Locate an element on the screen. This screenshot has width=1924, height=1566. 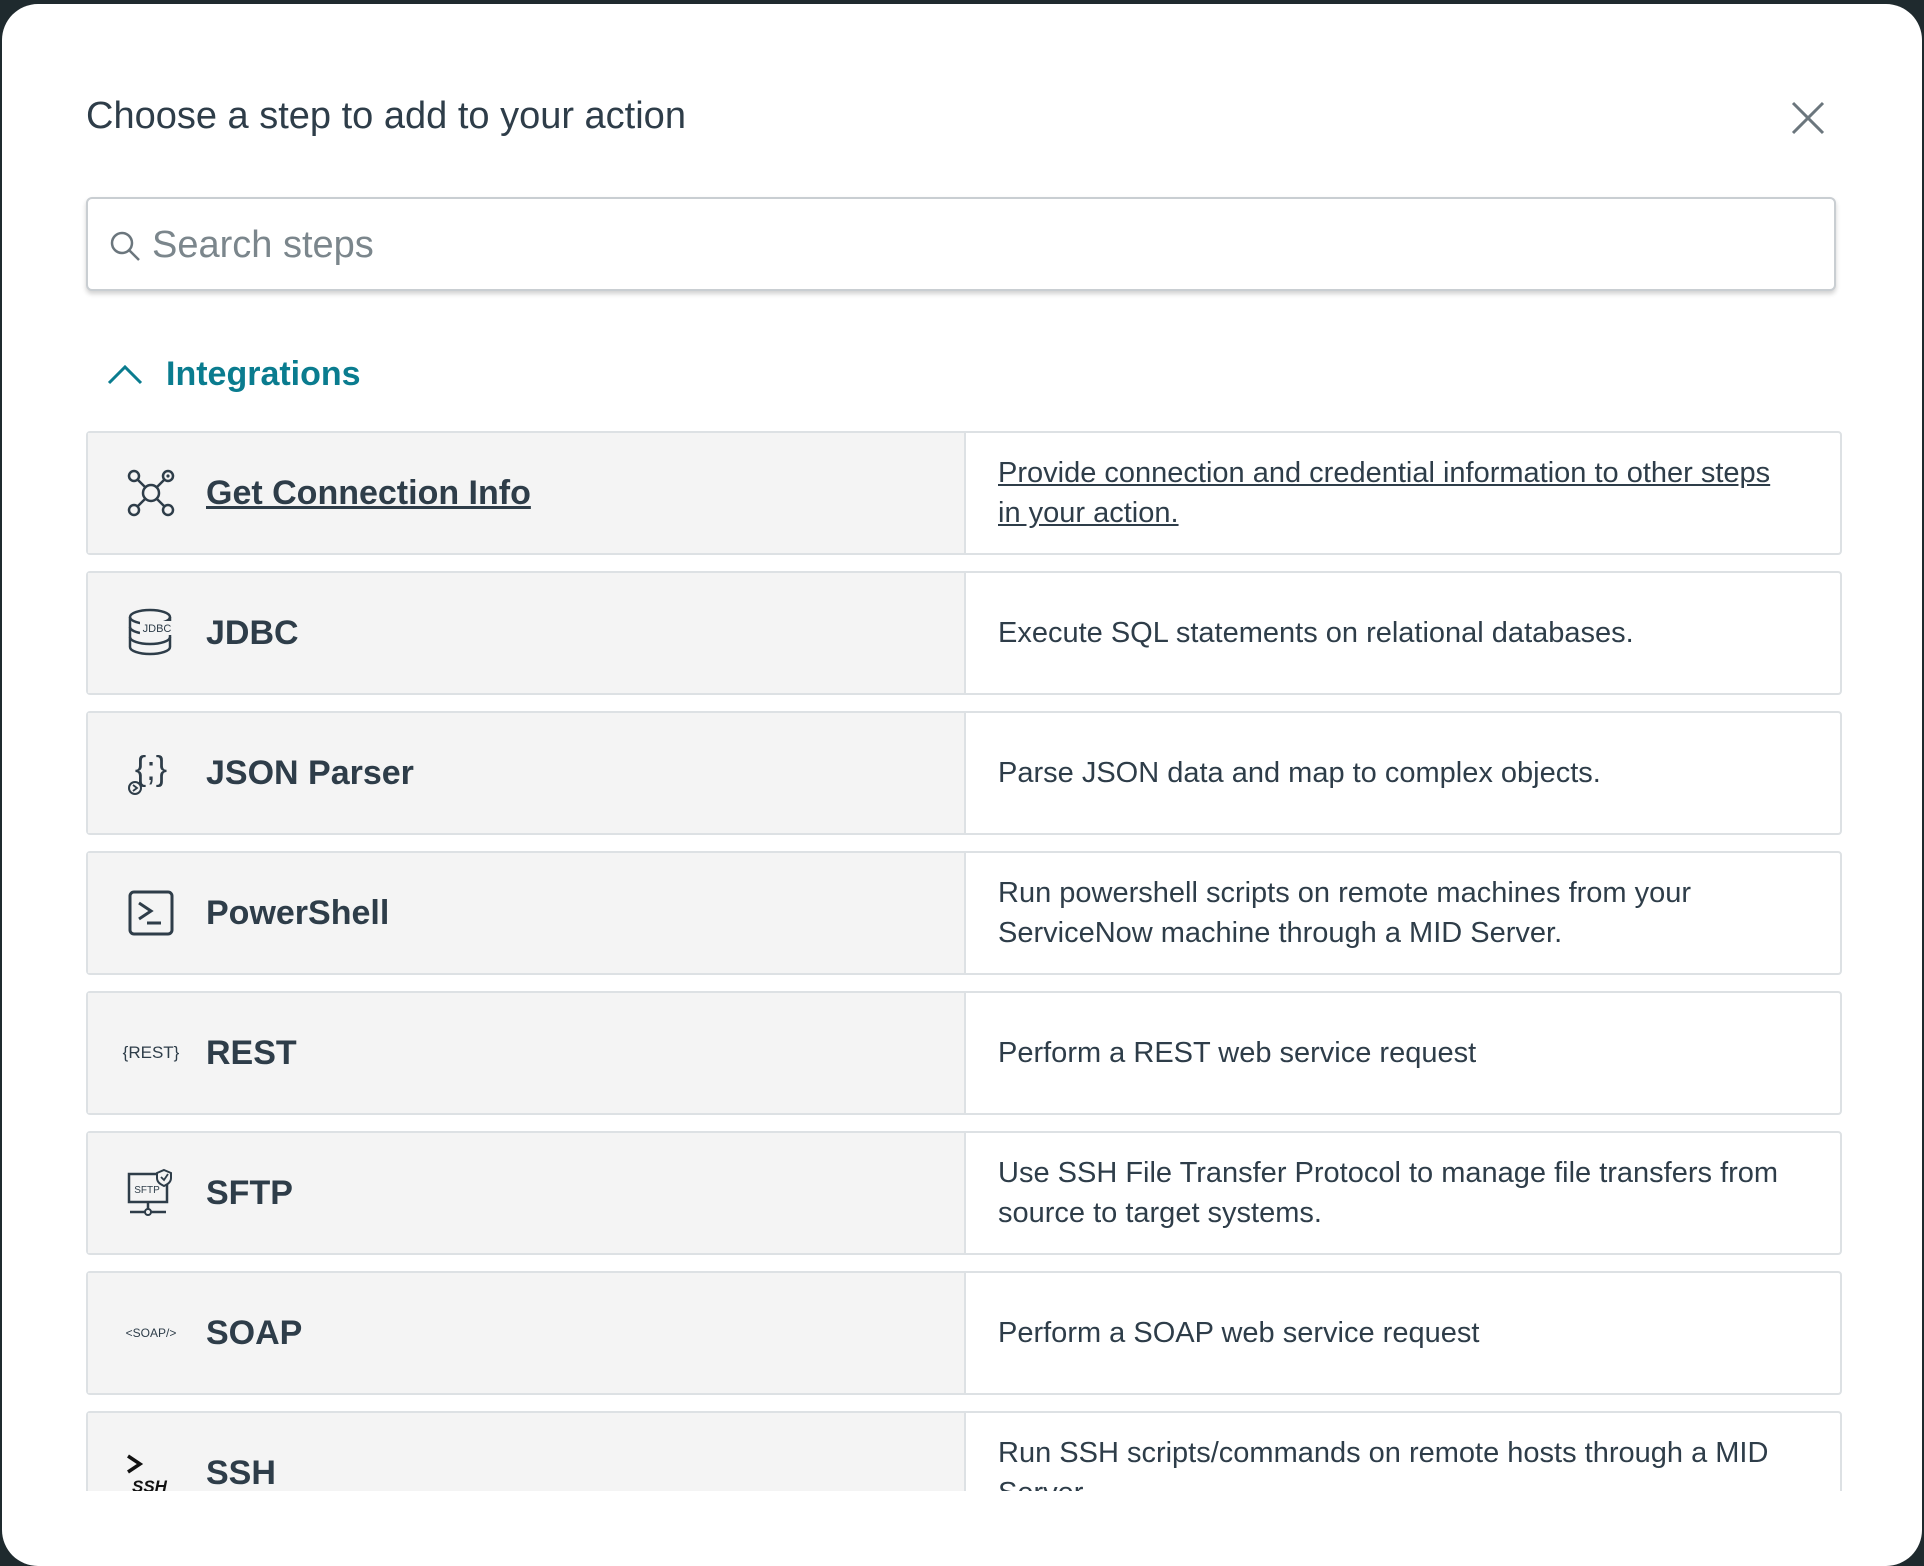
step-name-cell: SSH SSH is located at coordinates (527, 1452).